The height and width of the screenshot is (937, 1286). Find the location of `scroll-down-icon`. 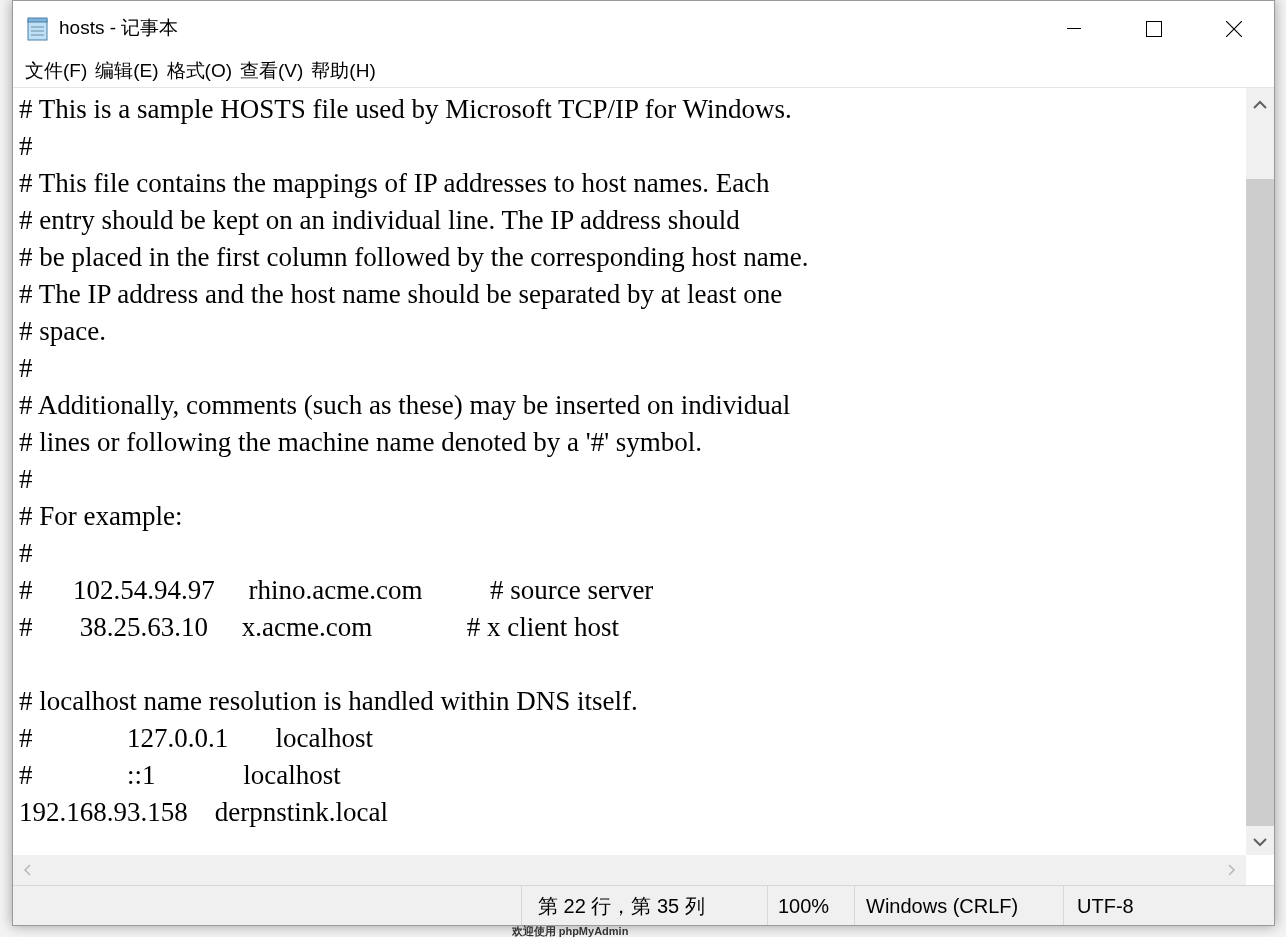

scroll-down-icon is located at coordinates (1260, 842).